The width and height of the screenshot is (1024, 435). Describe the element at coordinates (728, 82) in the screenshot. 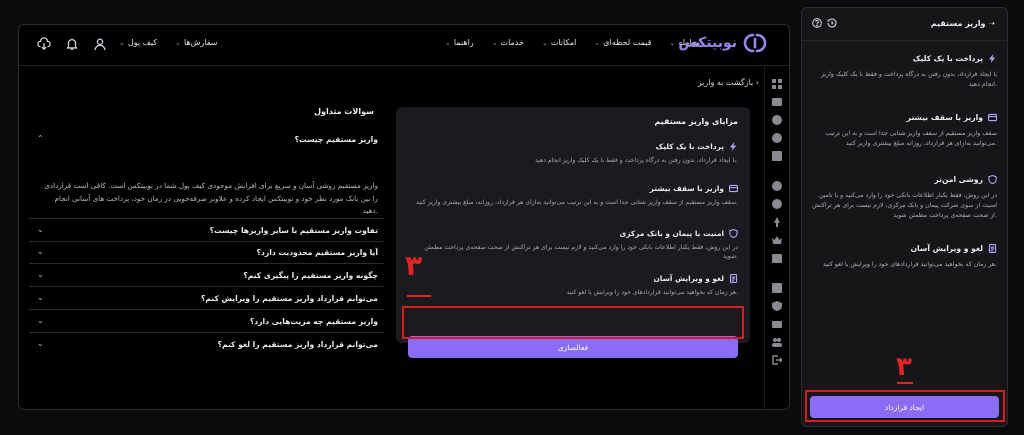

I see `back-link: بازگشت به واریز ›` at that location.